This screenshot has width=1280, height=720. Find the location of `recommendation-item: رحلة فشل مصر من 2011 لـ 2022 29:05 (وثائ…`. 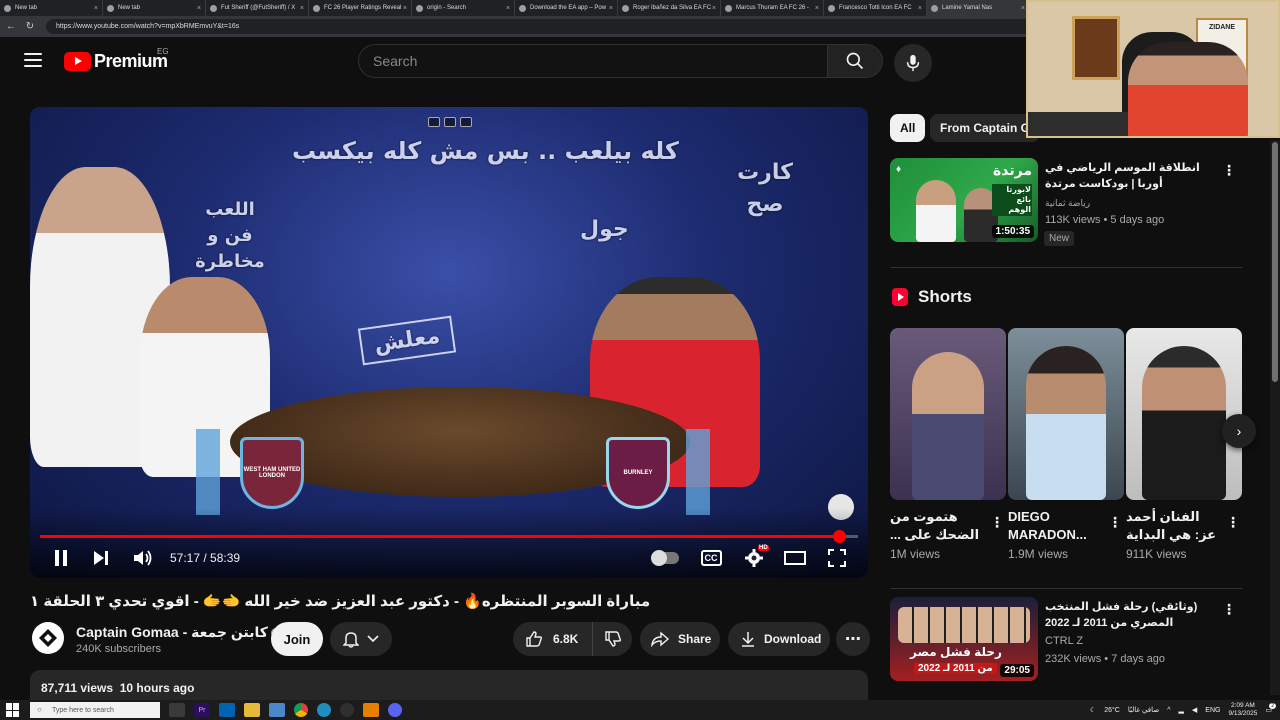

recommendation-item: رحلة فشل مصر من 2011 لـ 2022 29:05 (وثائ… is located at coordinates (1066, 639).